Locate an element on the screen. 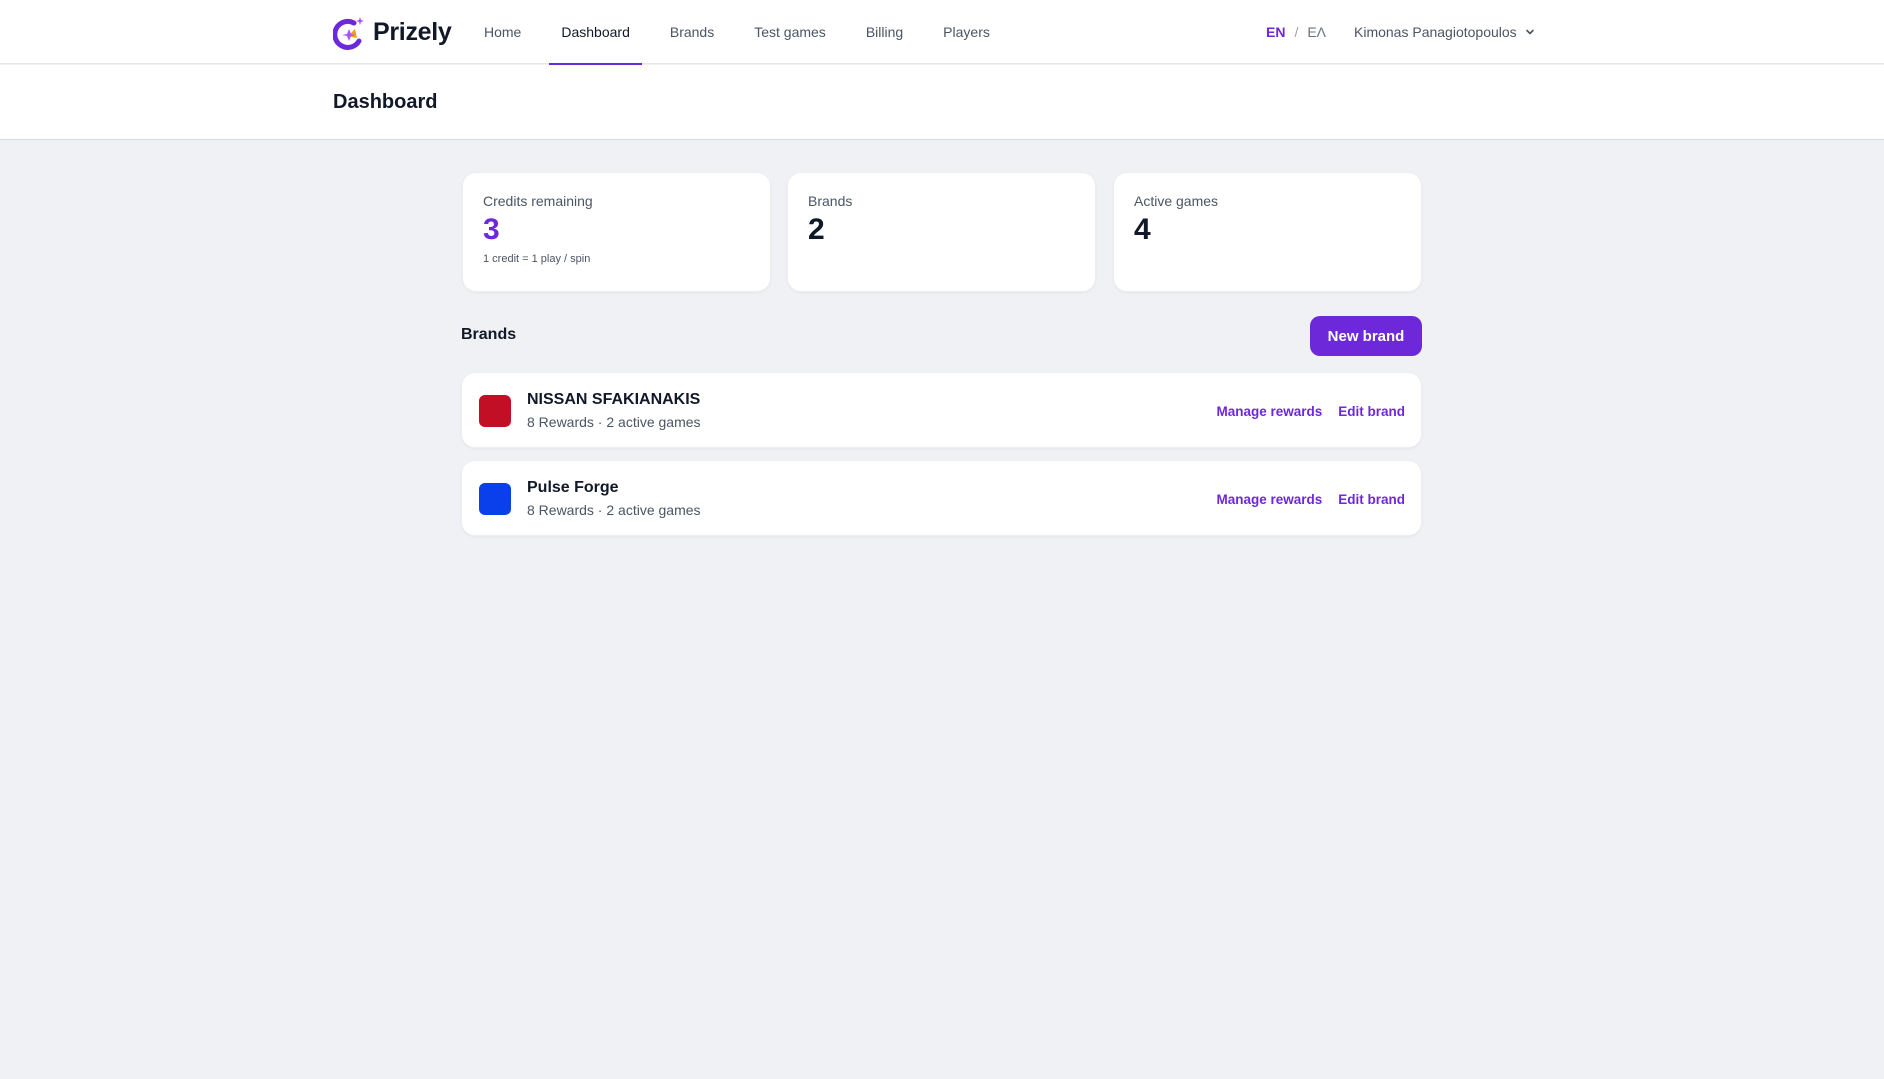 Image resolution: width=1884 pixels, height=1079 pixels. nav-item-home: Home is located at coordinates (502, 32).